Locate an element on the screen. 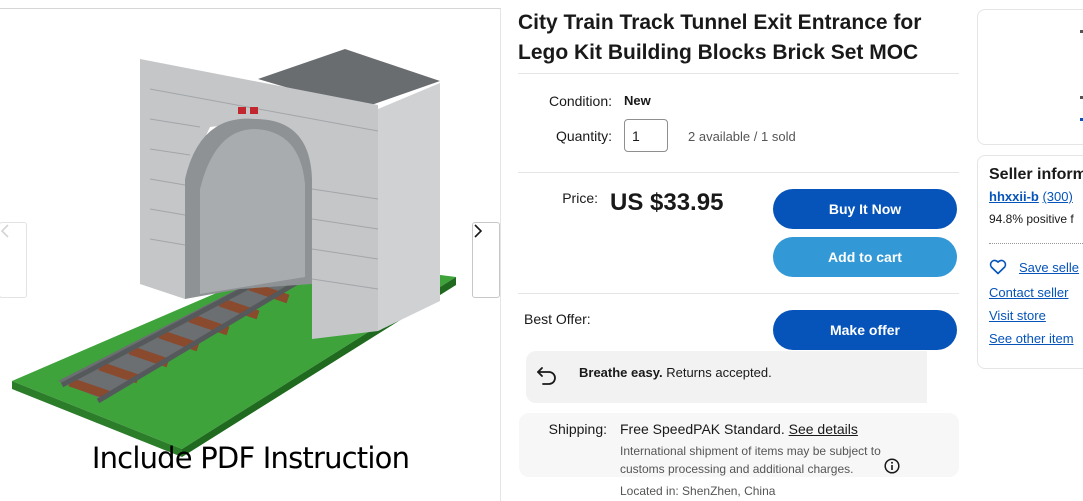 This screenshot has width=1083, height=501. buy-it-now-button: Buy It Now is located at coordinates (865, 209).